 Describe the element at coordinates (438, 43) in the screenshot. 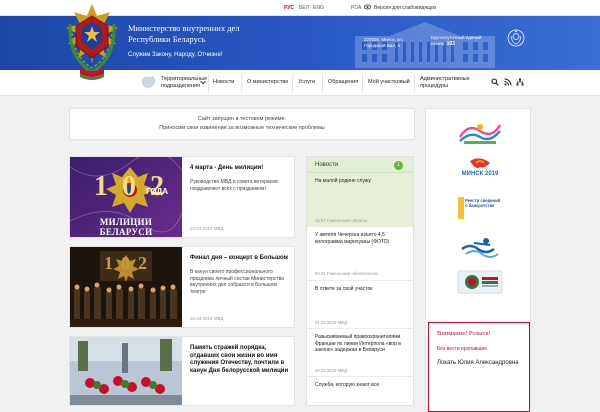

I see `hotline-line2: номер:` at that location.